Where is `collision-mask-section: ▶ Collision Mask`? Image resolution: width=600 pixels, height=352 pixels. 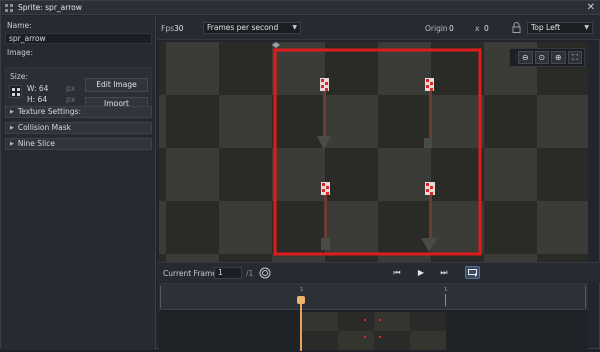
collision-mask-section: ▶ Collision Mask is located at coordinates (78, 128).